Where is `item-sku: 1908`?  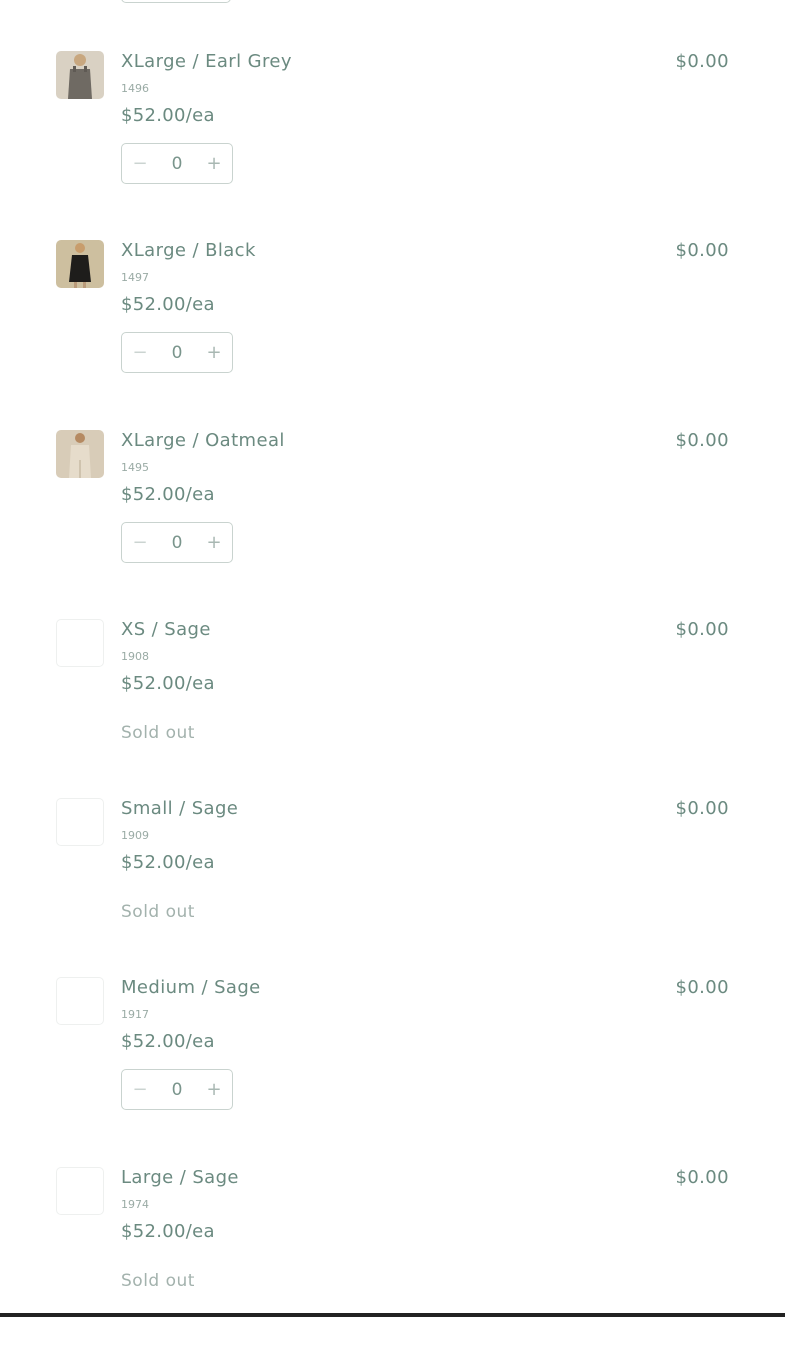
item-sku: 1908 is located at coordinates (135, 656).